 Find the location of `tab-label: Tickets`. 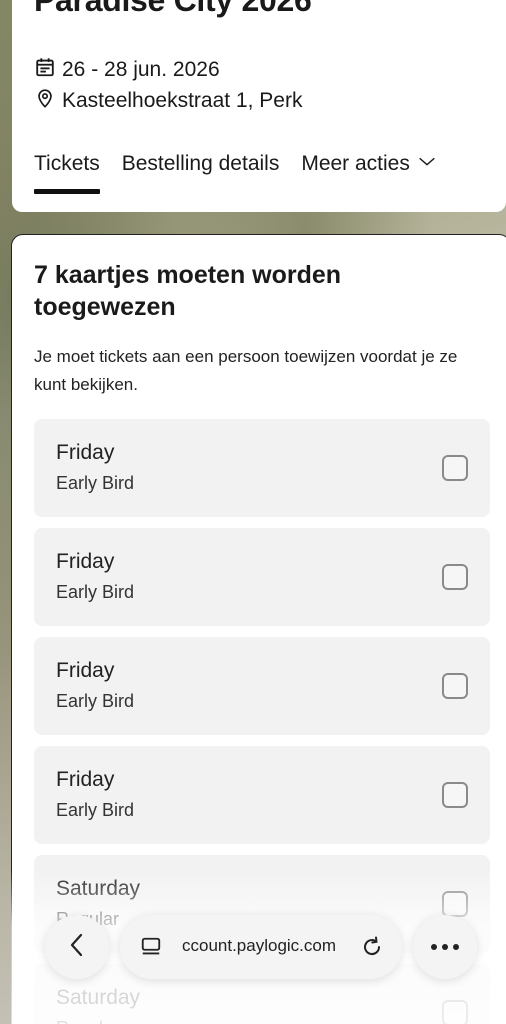

tab-label: Tickets is located at coordinates (67, 163).